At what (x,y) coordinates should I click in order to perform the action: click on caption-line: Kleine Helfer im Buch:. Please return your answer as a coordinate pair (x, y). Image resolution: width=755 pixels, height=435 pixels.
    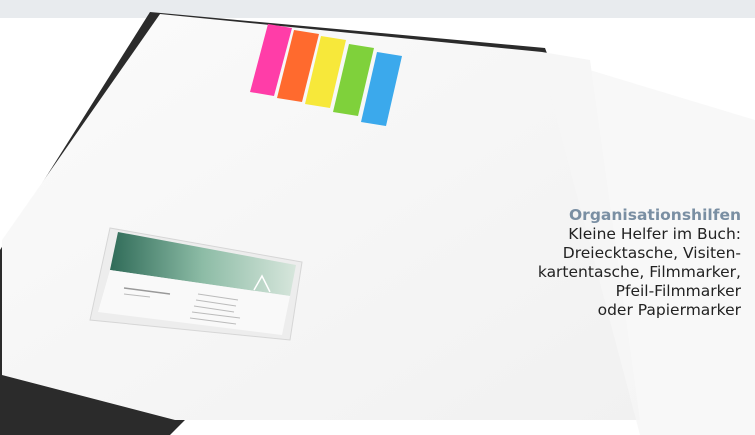
    Looking at the image, I should click on (654, 234).